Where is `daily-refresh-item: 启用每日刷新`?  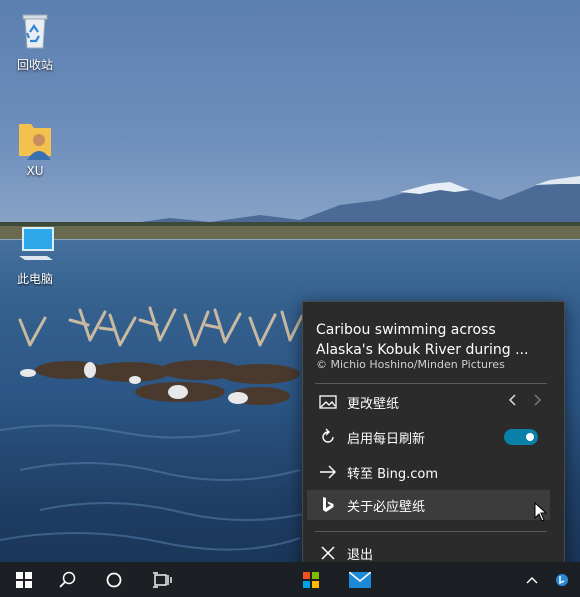
daily-refresh-item: 启用每日刷新 is located at coordinates (428, 437).